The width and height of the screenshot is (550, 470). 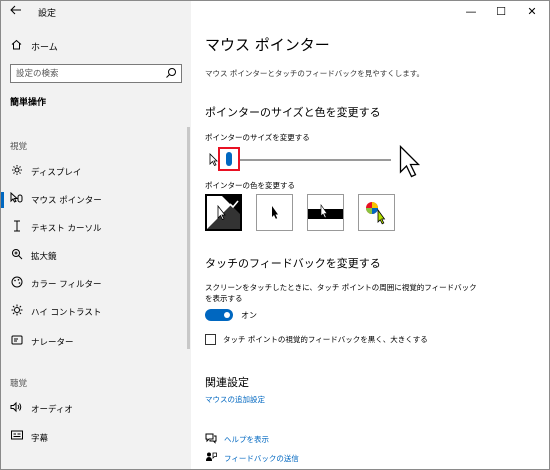 What do you see at coordinates (250, 185) in the screenshot?
I see `color-label: ポインターの色を変更する` at bounding box center [250, 185].